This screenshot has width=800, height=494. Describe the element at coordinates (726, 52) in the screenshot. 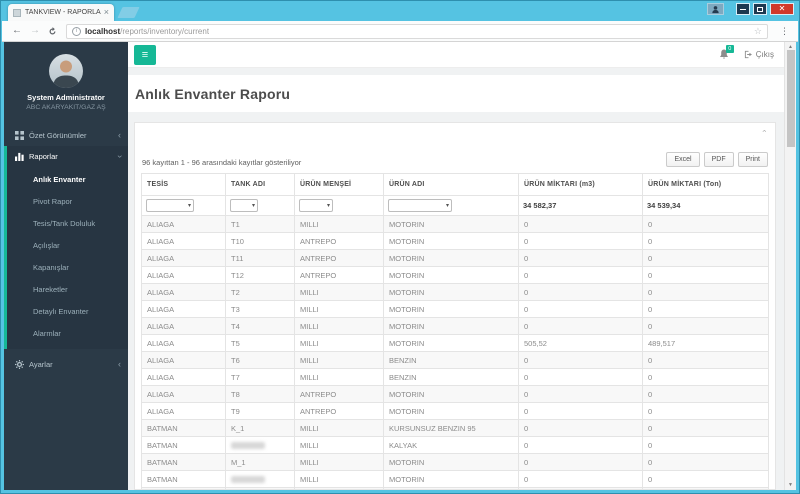

I see `notifications-button: 0` at that location.